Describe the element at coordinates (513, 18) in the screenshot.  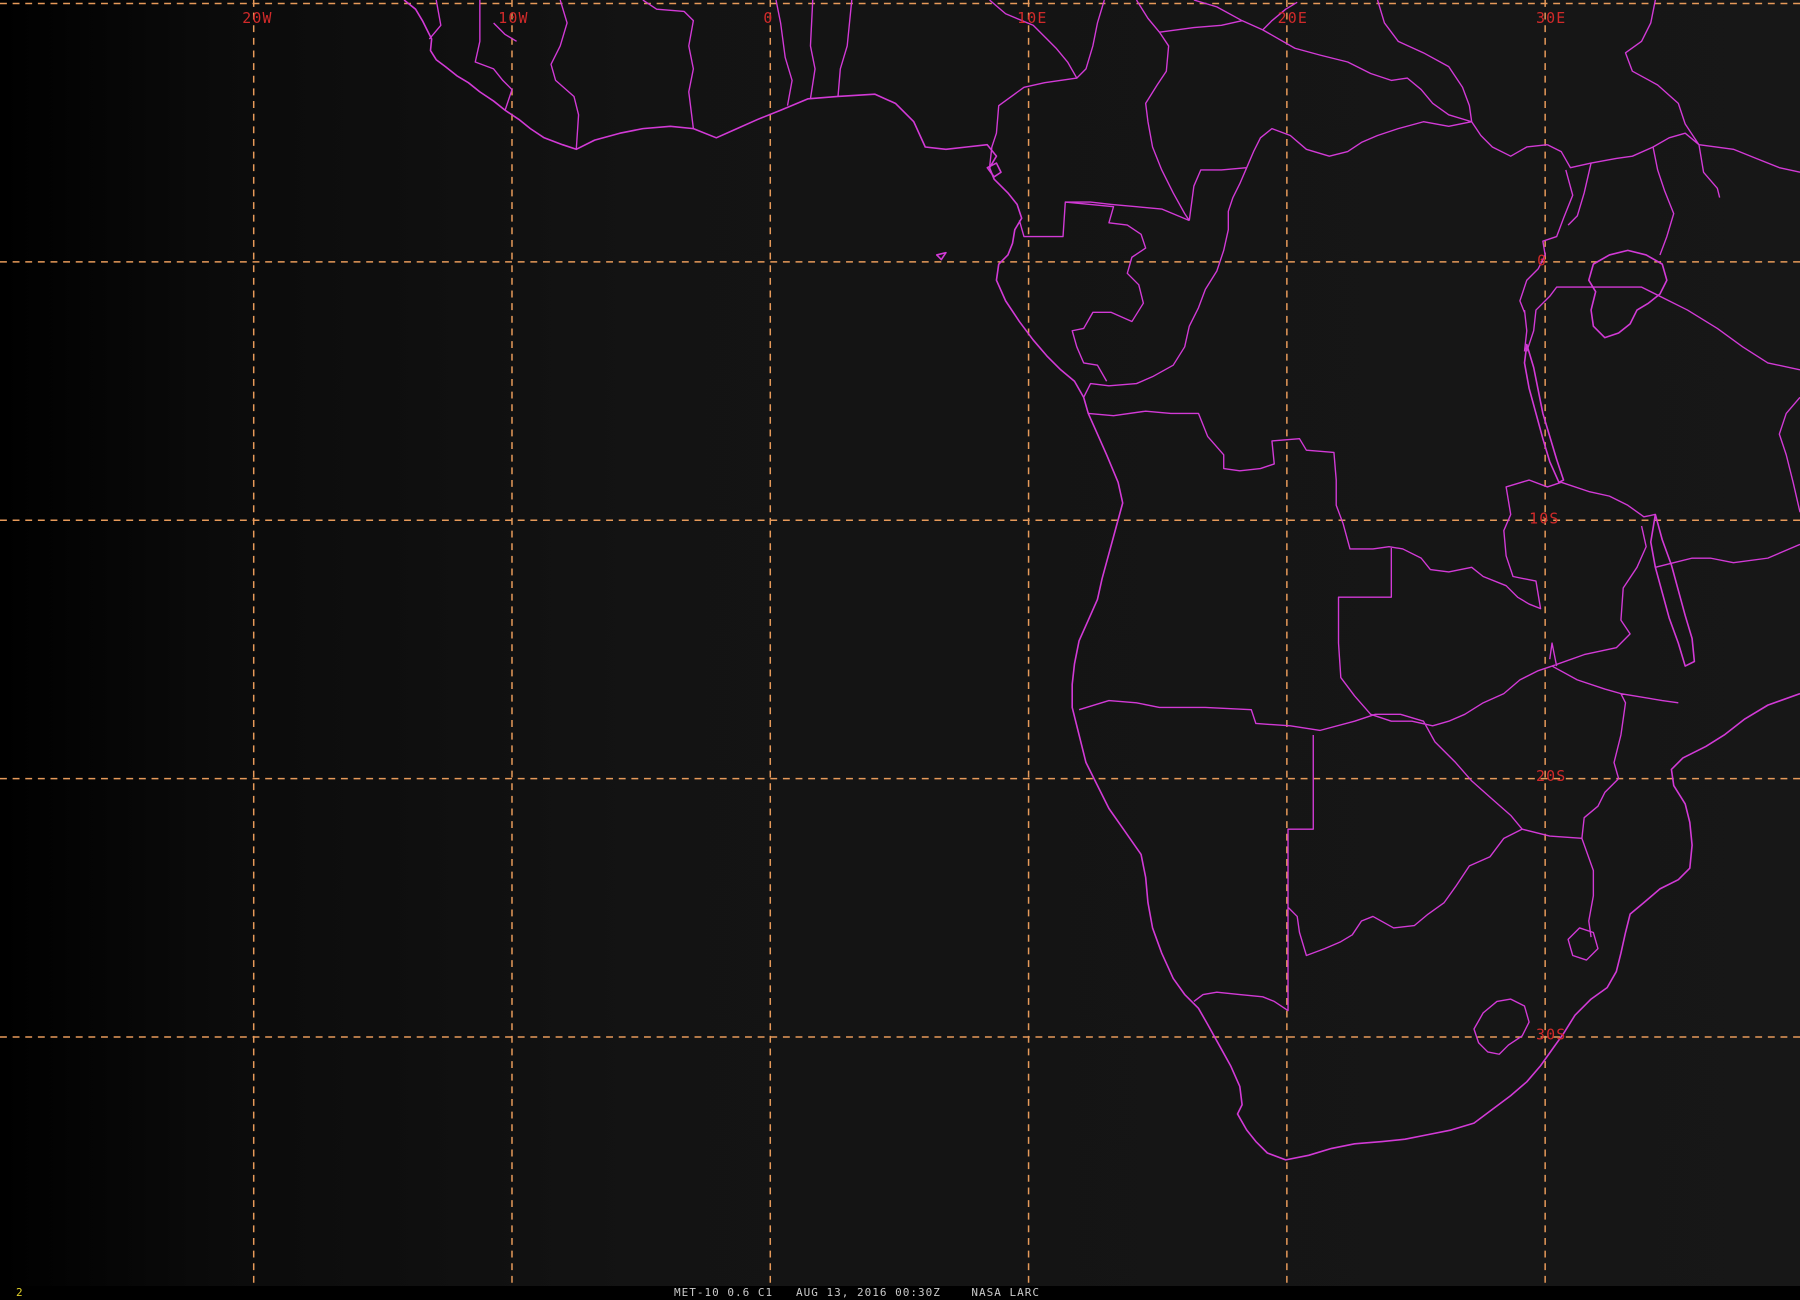
I see `lon-label-10w: 10W` at that location.